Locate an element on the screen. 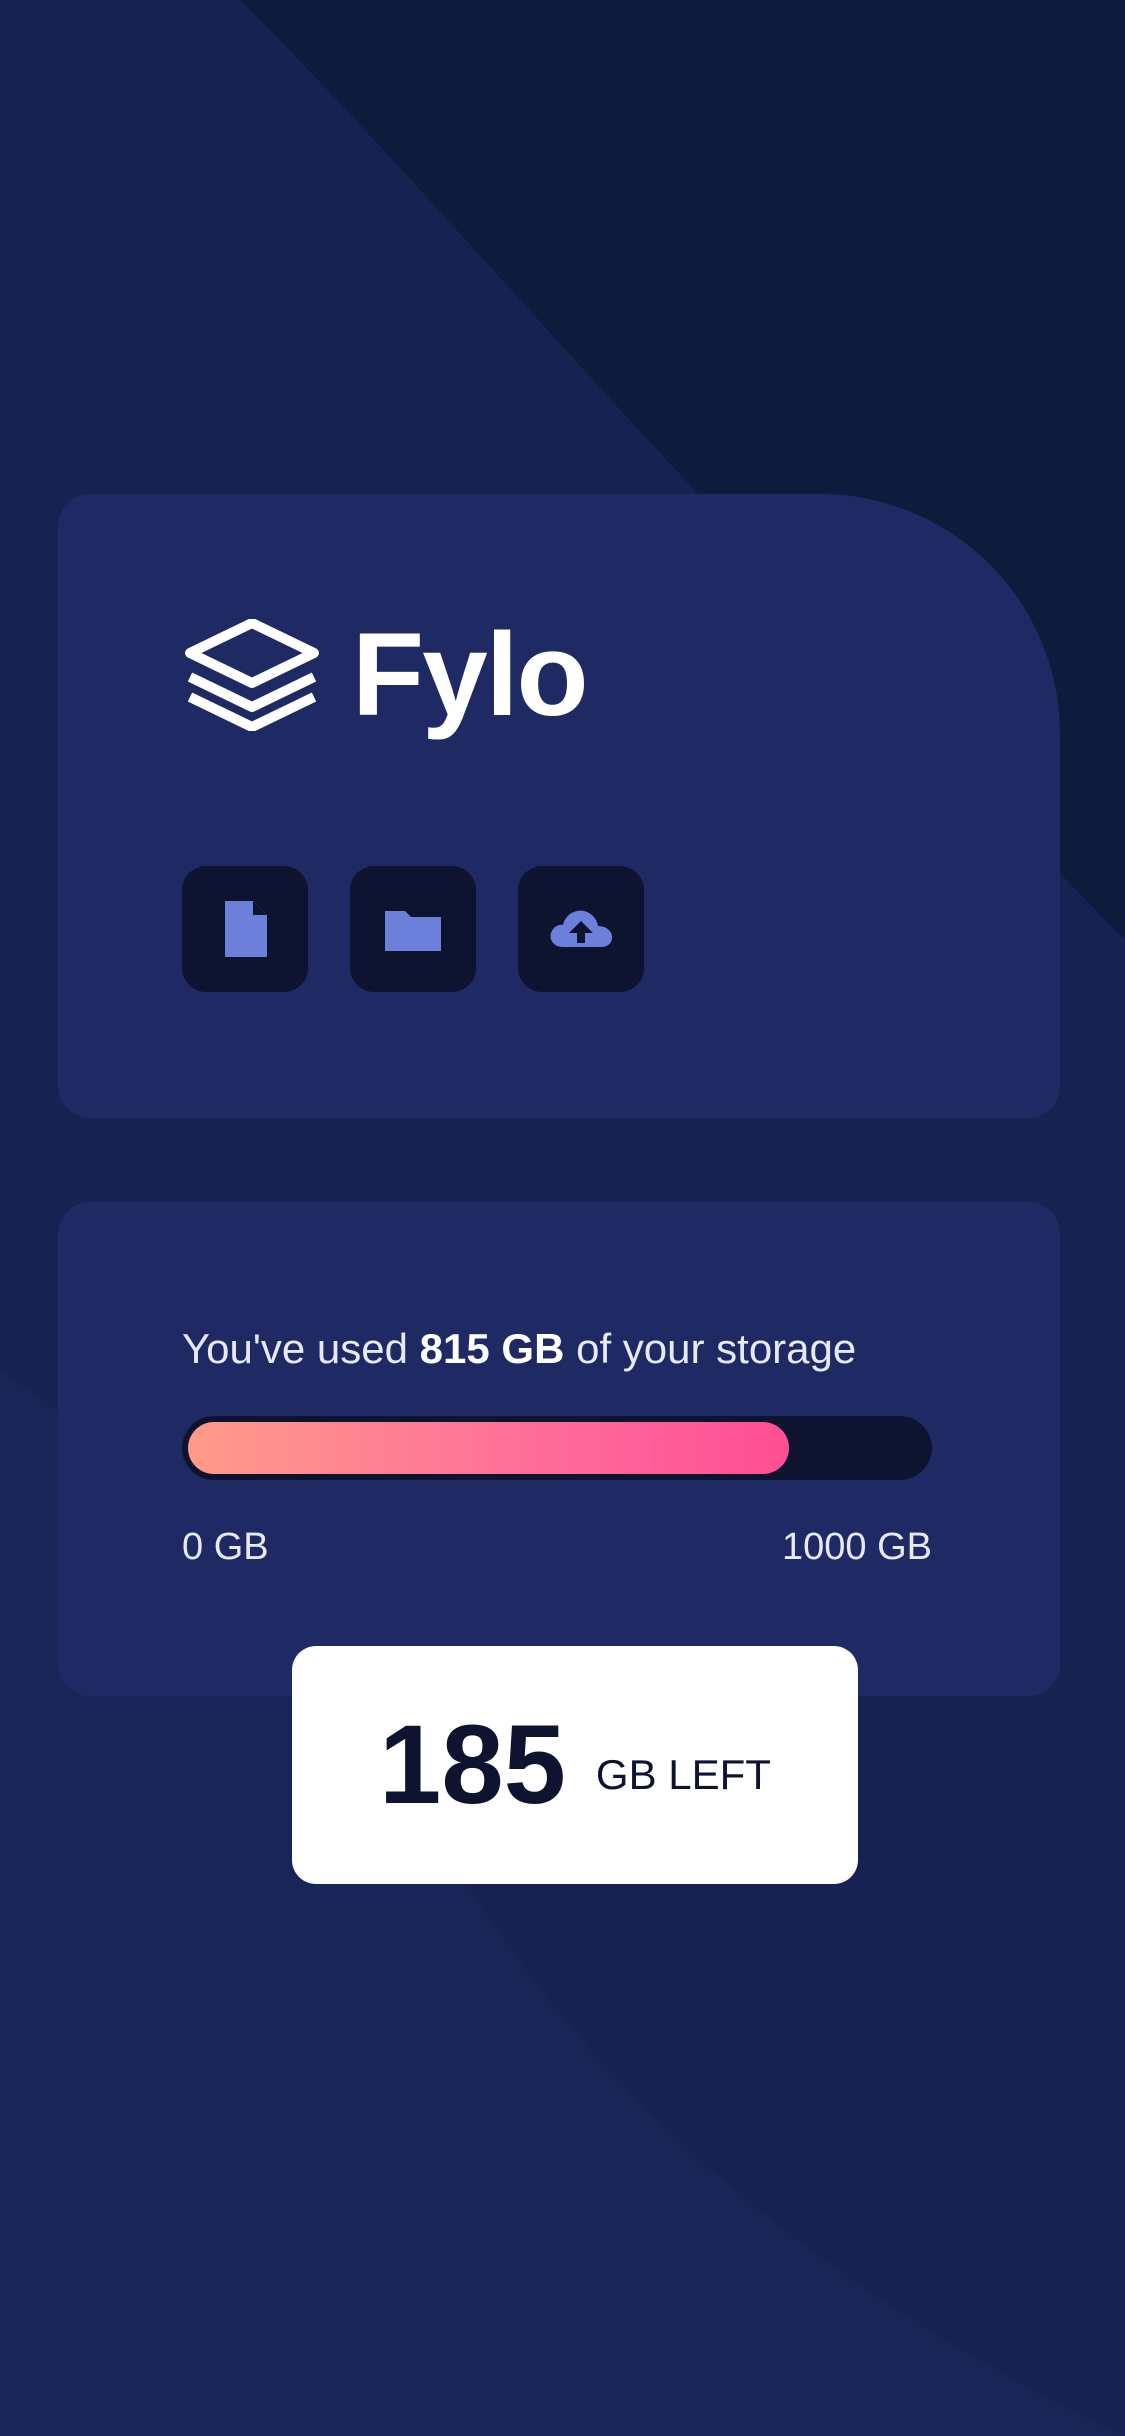  storage-min-label: 0 GB is located at coordinates (225, 1547).